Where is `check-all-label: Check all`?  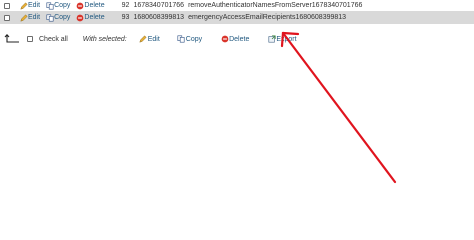
check-all-label: Check all is located at coordinates (53, 39).